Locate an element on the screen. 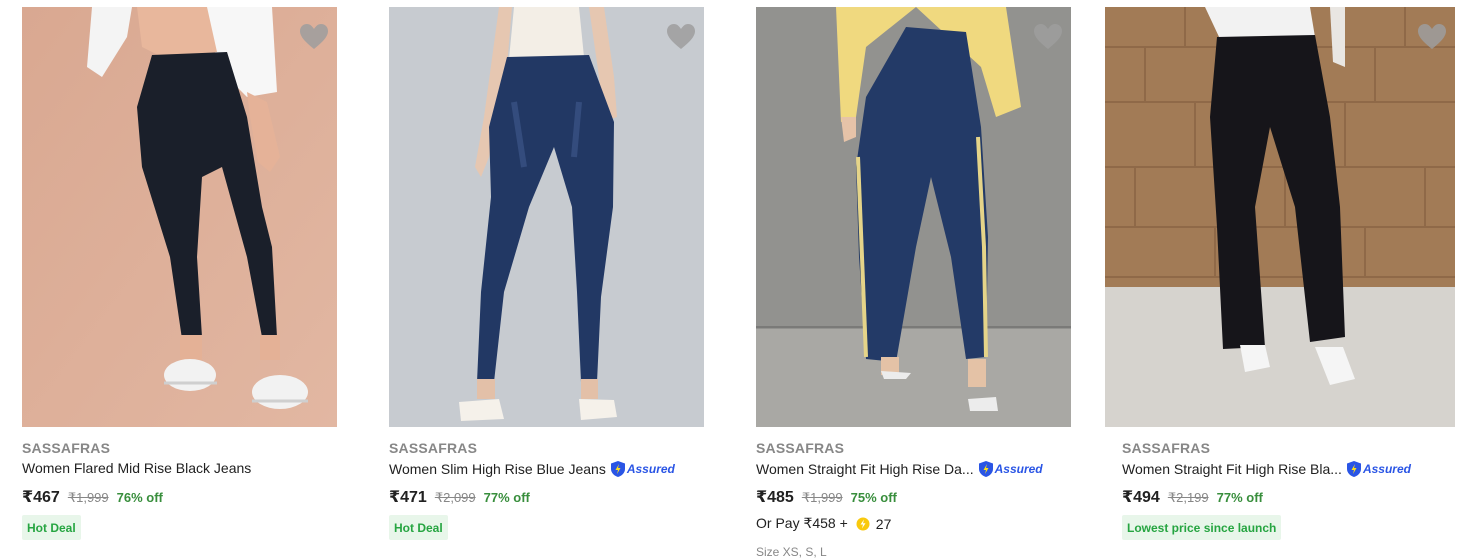 Image resolution: width=1462 pixels, height=559 pixels. price-row: ₹467 ₹1,999 76% off is located at coordinates (92, 497).